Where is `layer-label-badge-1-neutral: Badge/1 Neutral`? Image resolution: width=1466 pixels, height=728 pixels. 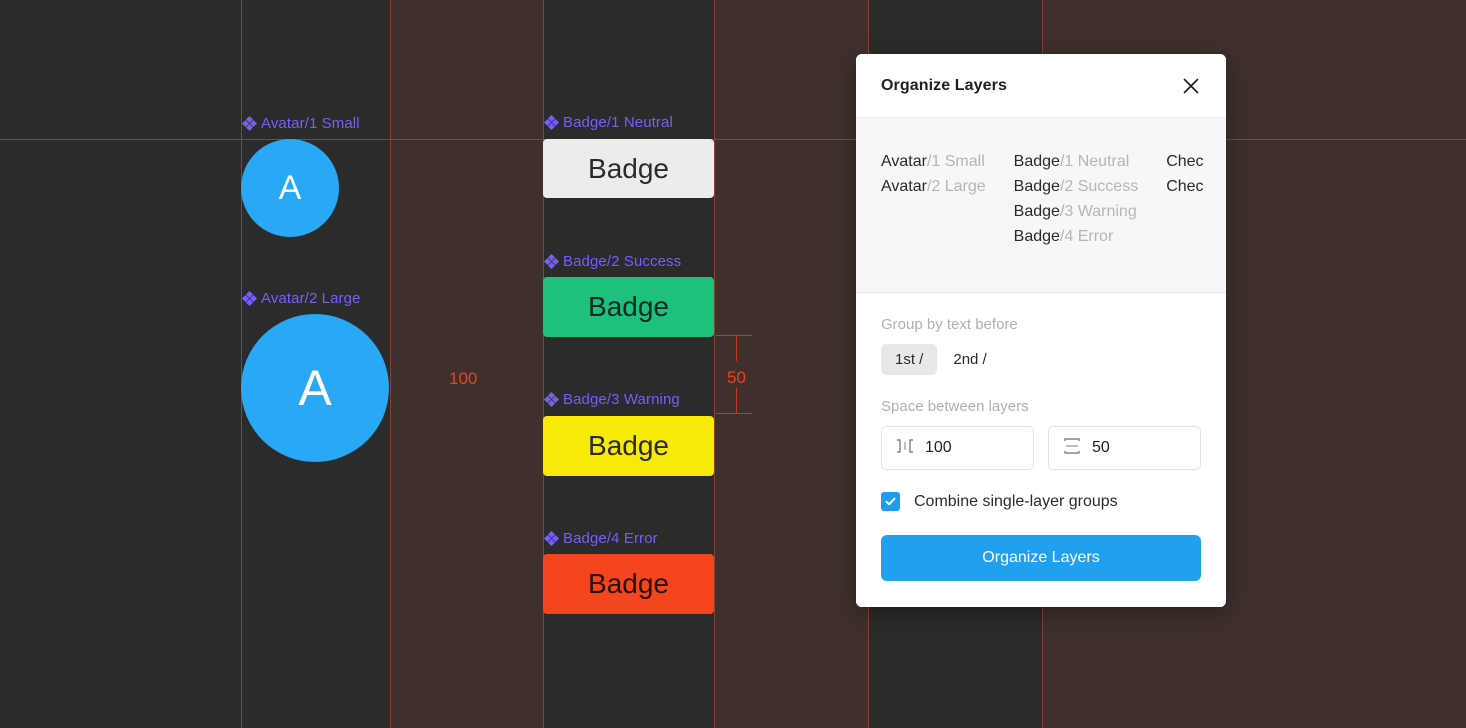
layer-label-badge-1-neutral: Badge/1 Neutral is located at coordinates (608, 122).